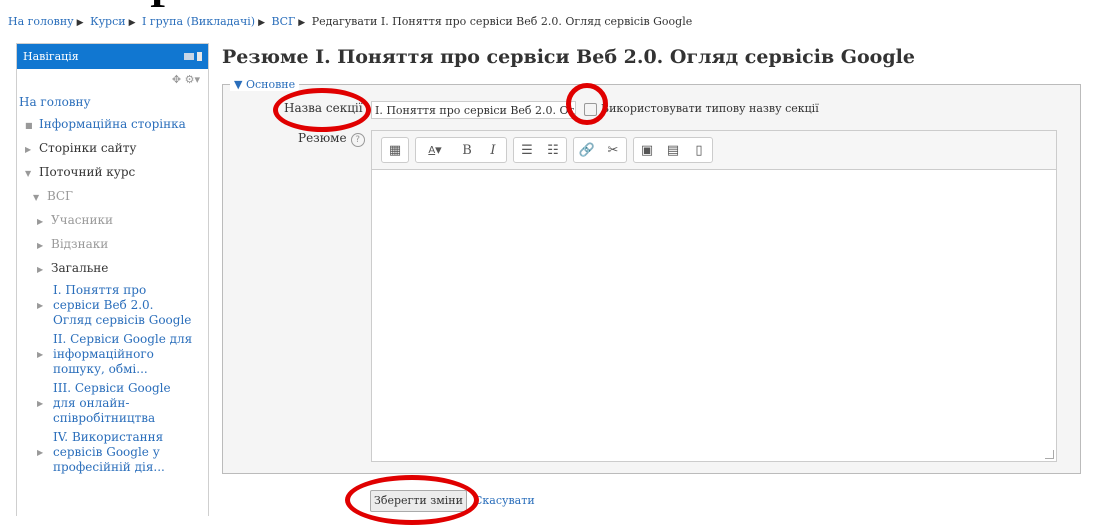 This screenshot has width=1100, height=525. What do you see at coordinates (113, 102) in the screenshot?
I see `nav-item-home: На головну` at bounding box center [113, 102].